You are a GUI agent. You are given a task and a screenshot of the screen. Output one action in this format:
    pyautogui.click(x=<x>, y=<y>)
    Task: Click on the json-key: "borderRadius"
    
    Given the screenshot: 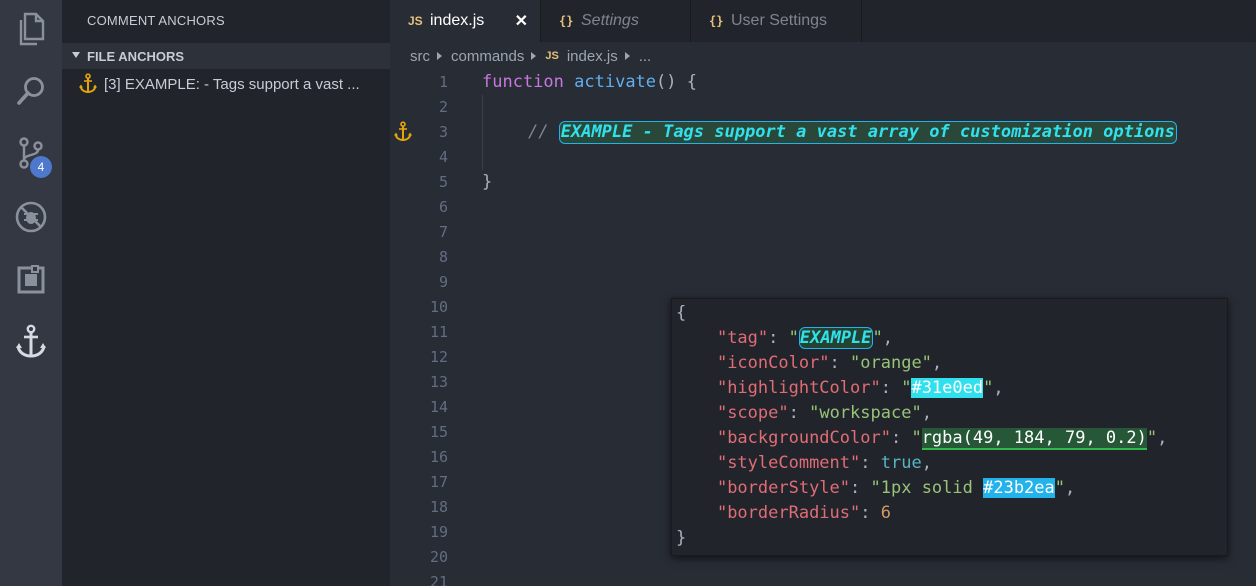 What is the action you would take?
    pyautogui.click(x=788, y=513)
    